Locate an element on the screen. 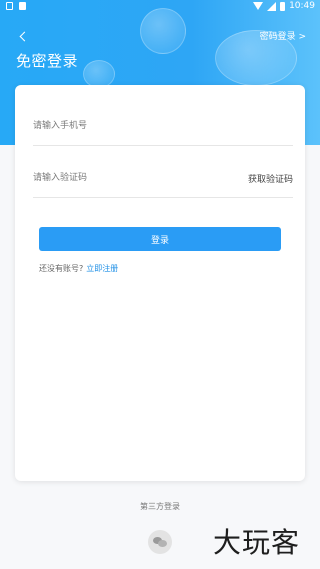 This screenshot has height=569, width=320. back-button is located at coordinates (25, 37).